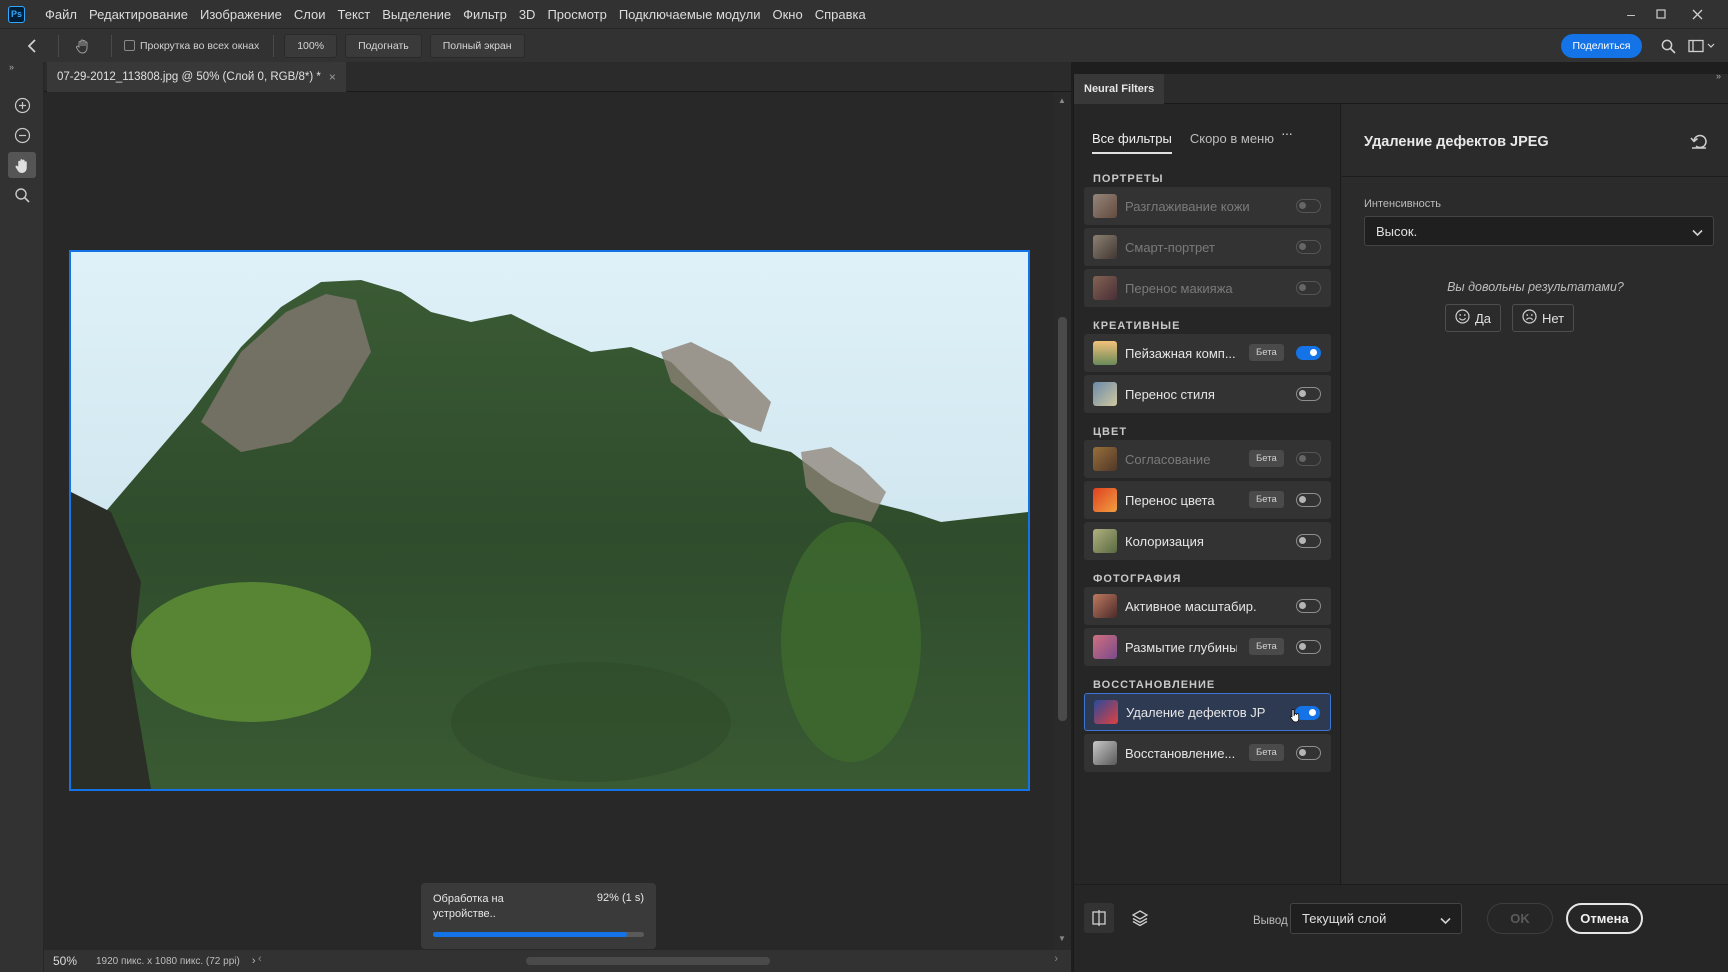  I want to click on menu-layers: Слои, so click(310, 14).